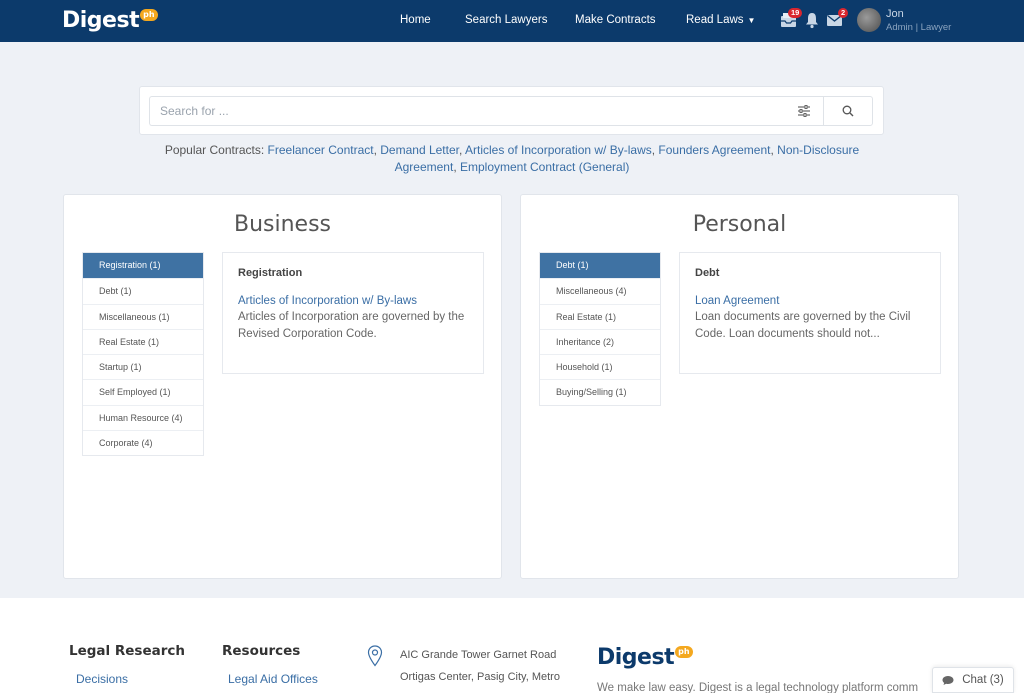 The image size is (1024, 693). What do you see at coordinates (812, 20) in the screenshot?
I see `bell-icon` at bounding box center [812, 20].